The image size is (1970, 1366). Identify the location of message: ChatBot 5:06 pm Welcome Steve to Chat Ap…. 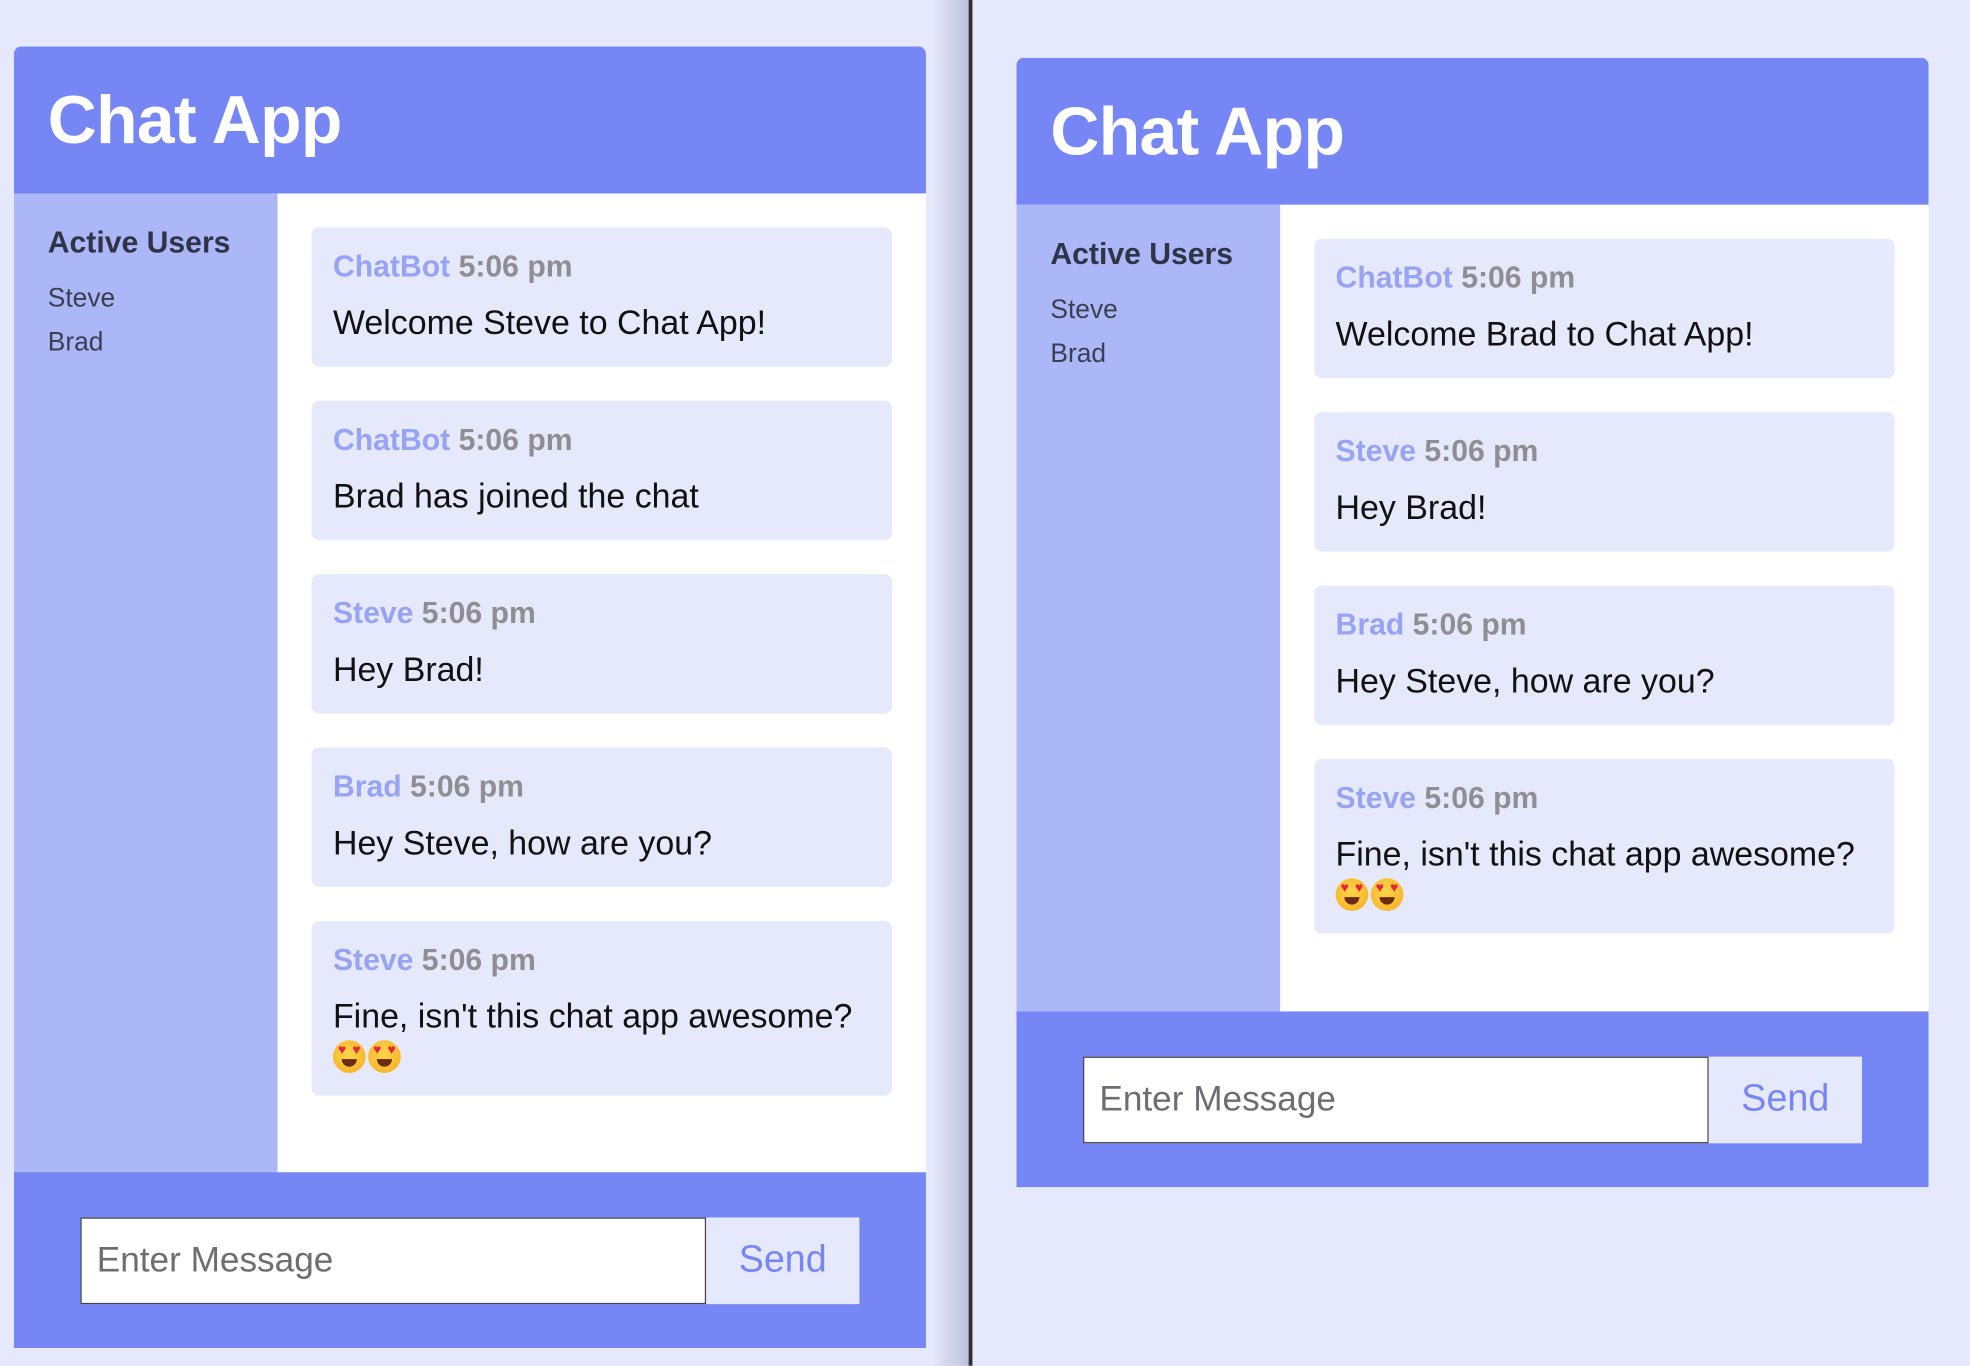
(602, 297).